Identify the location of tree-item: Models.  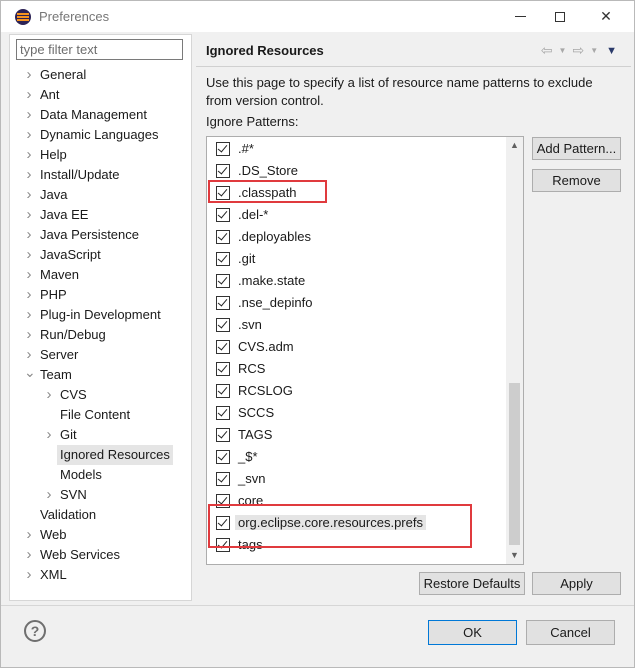
(100, 475).